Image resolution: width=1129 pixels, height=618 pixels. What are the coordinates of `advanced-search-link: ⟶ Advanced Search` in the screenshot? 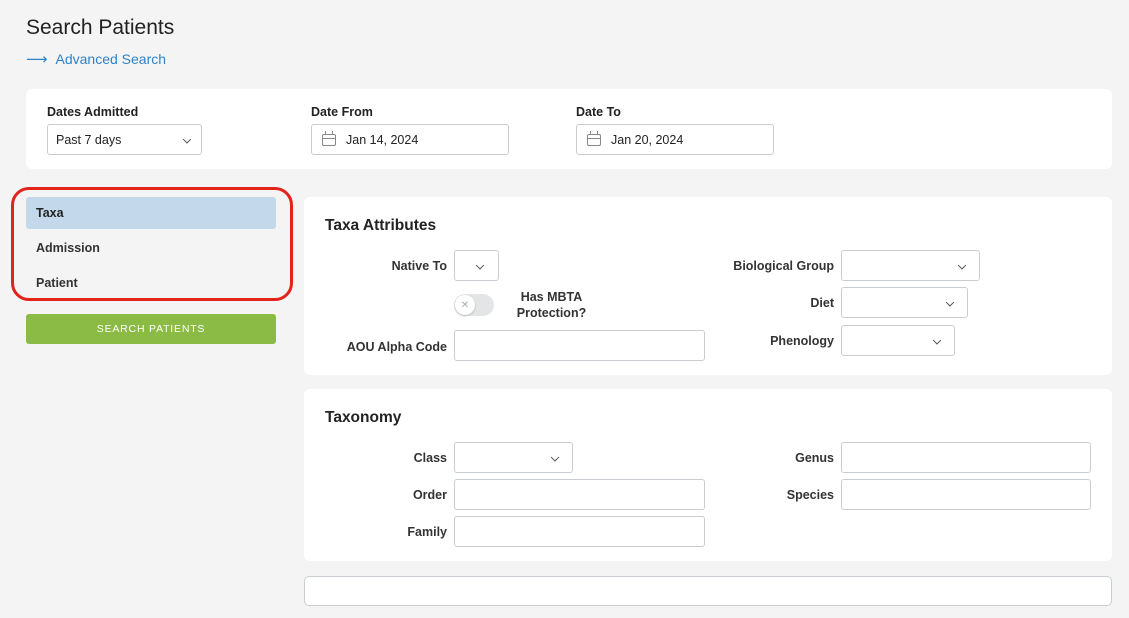 It's located at (96, 59).